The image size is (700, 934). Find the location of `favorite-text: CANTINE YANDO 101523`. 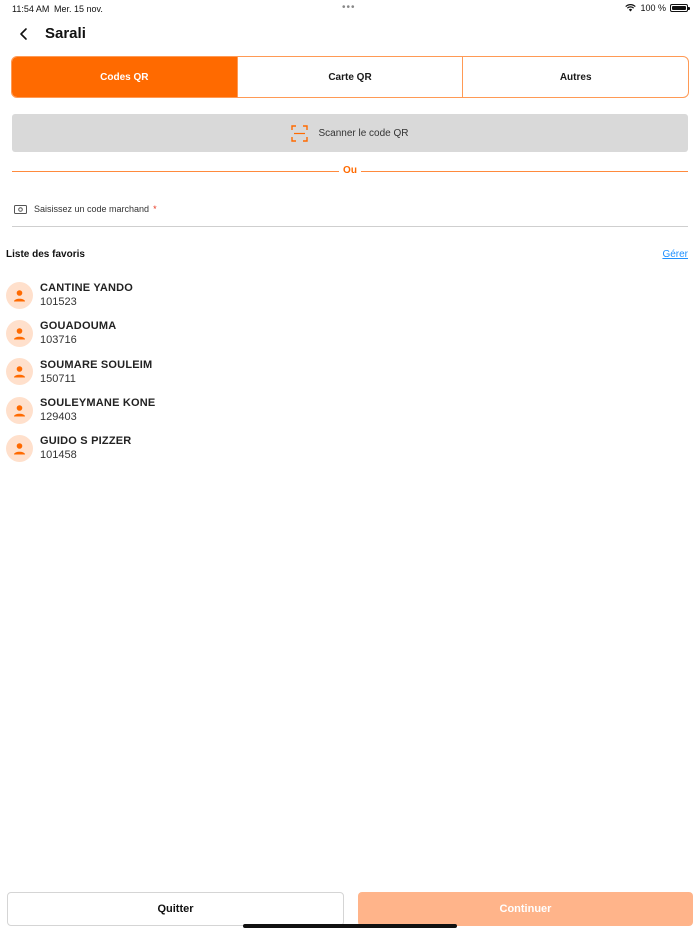

favorite-text: CANTINE YANDO 101523 is located at coordinates (86, 295).